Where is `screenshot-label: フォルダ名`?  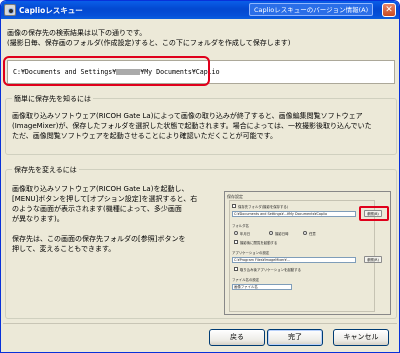 screenshot-label: フォルダ名 is located at coordinates (240, 226).